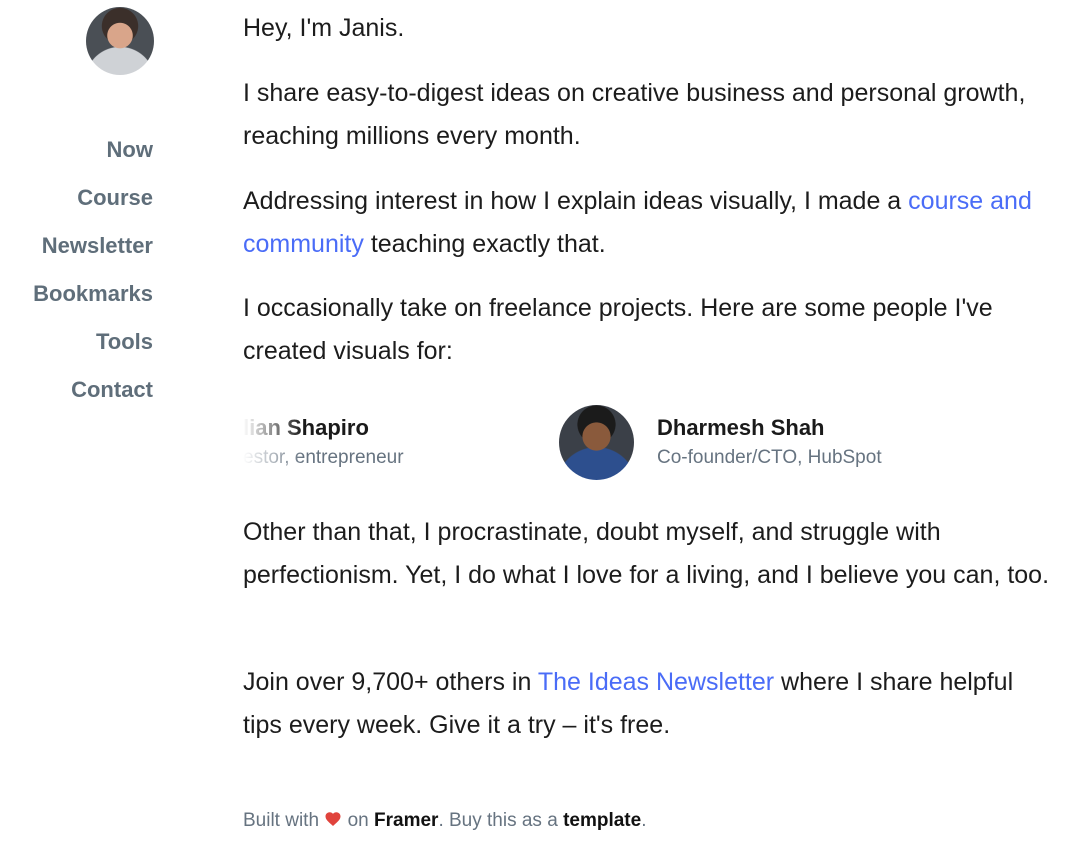 The width and height of the screenshot is (1080, 861). Describe the element at coordinates (484, 244) in the screenshot. I see `course-text-after: teaching exactly that.` at that location.